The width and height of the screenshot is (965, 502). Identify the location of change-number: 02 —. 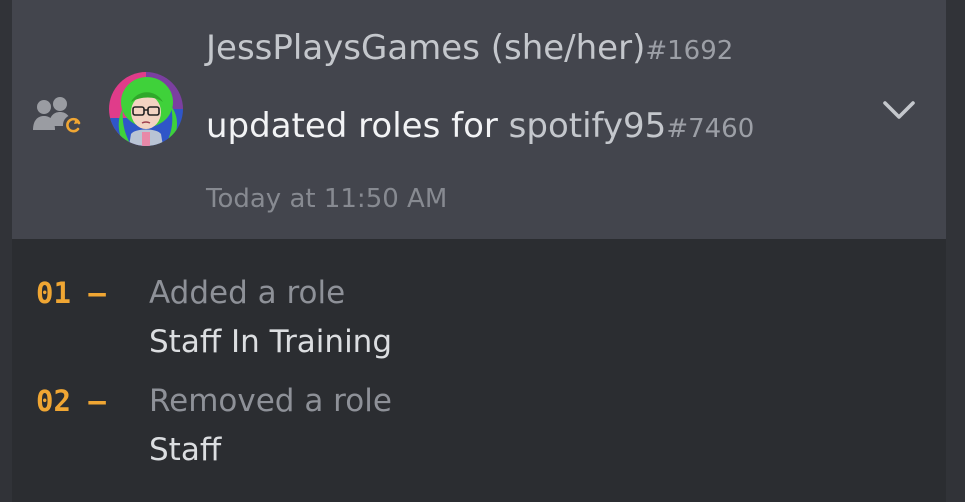
(71, 401).